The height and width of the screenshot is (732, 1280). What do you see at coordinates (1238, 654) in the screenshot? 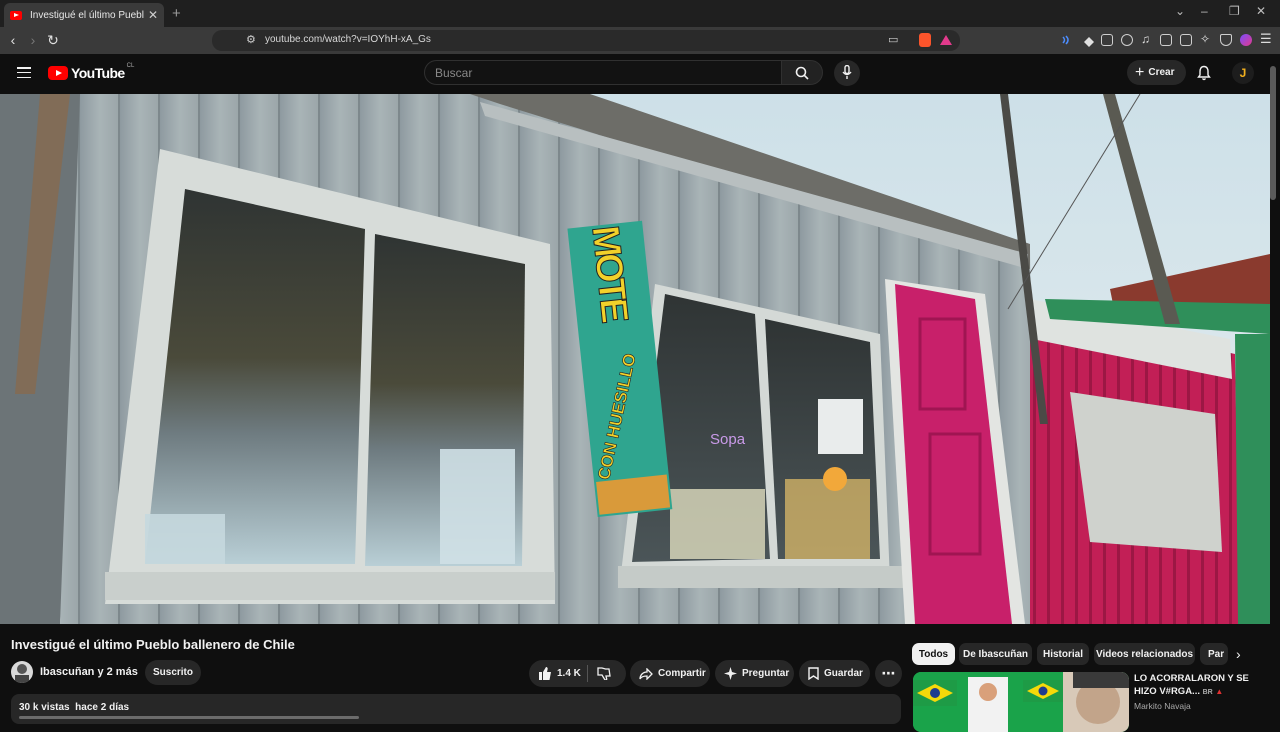
I see `chevron-right-icon: ›` at bounding box center [1238, 654].